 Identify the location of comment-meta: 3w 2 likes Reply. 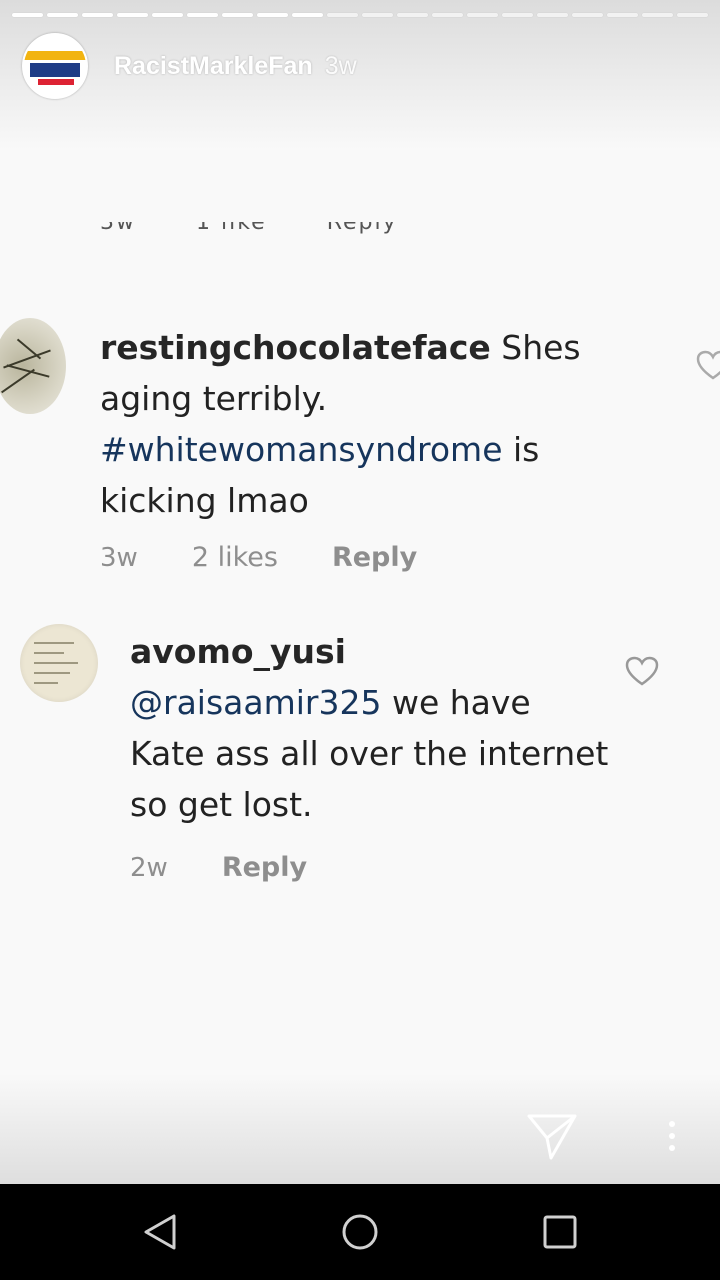
(258, 557).